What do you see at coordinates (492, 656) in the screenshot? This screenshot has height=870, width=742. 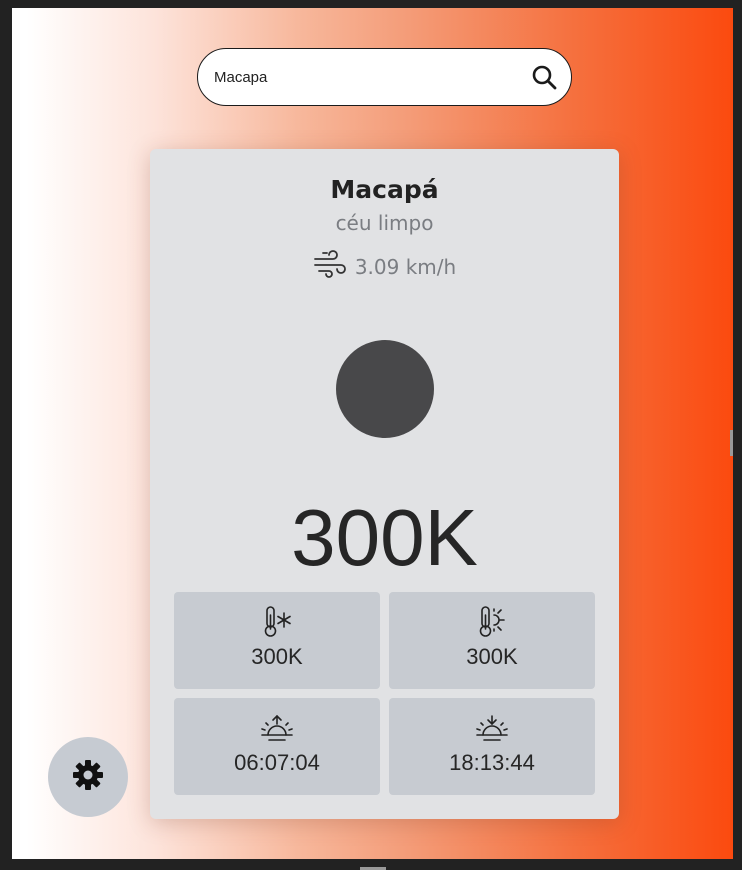 I see `temp-max-value: 300K` at bounding box center [492, 656].